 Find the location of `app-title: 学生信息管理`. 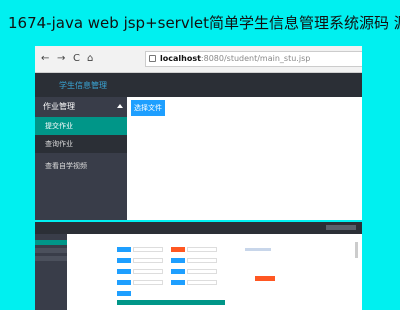

app-title: 学生信息管理 is located at coordinates (83, 85).